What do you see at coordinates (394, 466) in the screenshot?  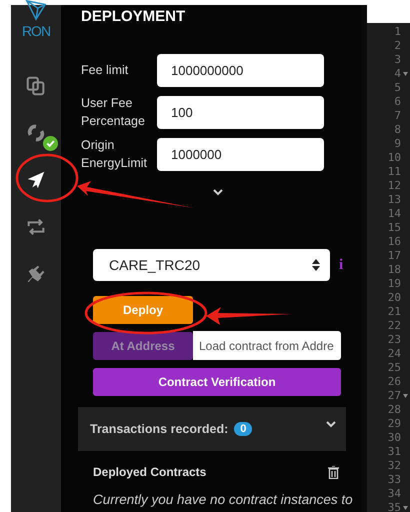 I see `line-number: 32` at bounding box center [394, 466].